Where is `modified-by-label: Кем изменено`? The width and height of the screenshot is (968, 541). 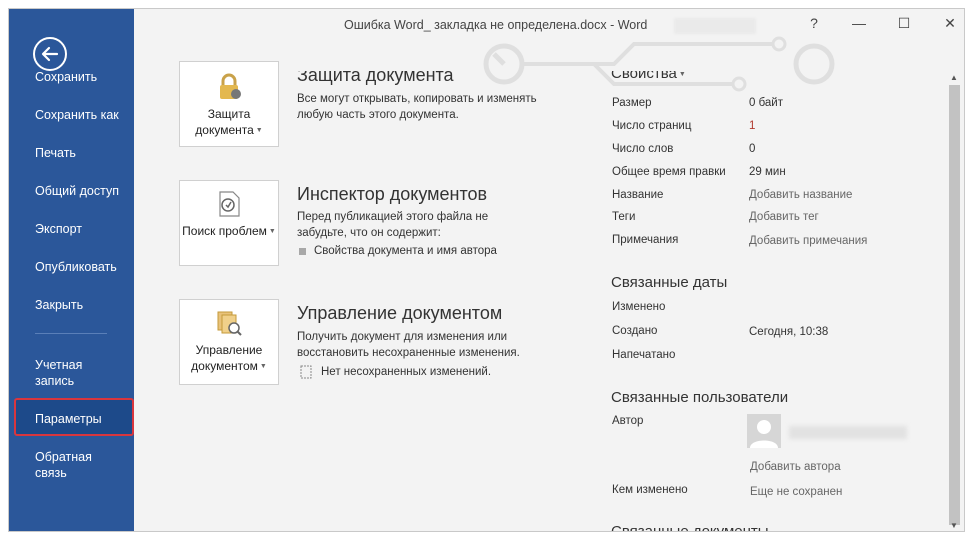 modified-by-label: Кем изменено is located at coordinates (650, 490).